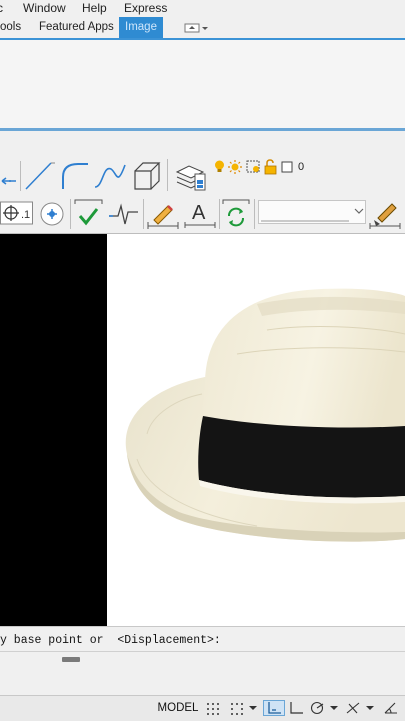  I want to click on polar-menu-button, so click(334, 708).